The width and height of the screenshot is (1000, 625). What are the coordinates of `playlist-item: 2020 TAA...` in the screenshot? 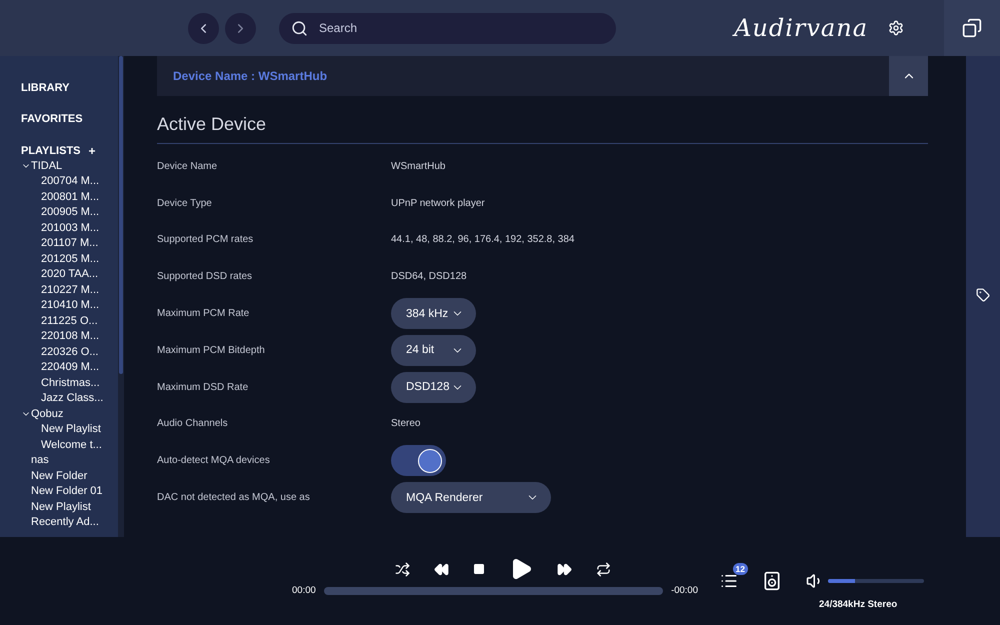 It's located at (69, 274).